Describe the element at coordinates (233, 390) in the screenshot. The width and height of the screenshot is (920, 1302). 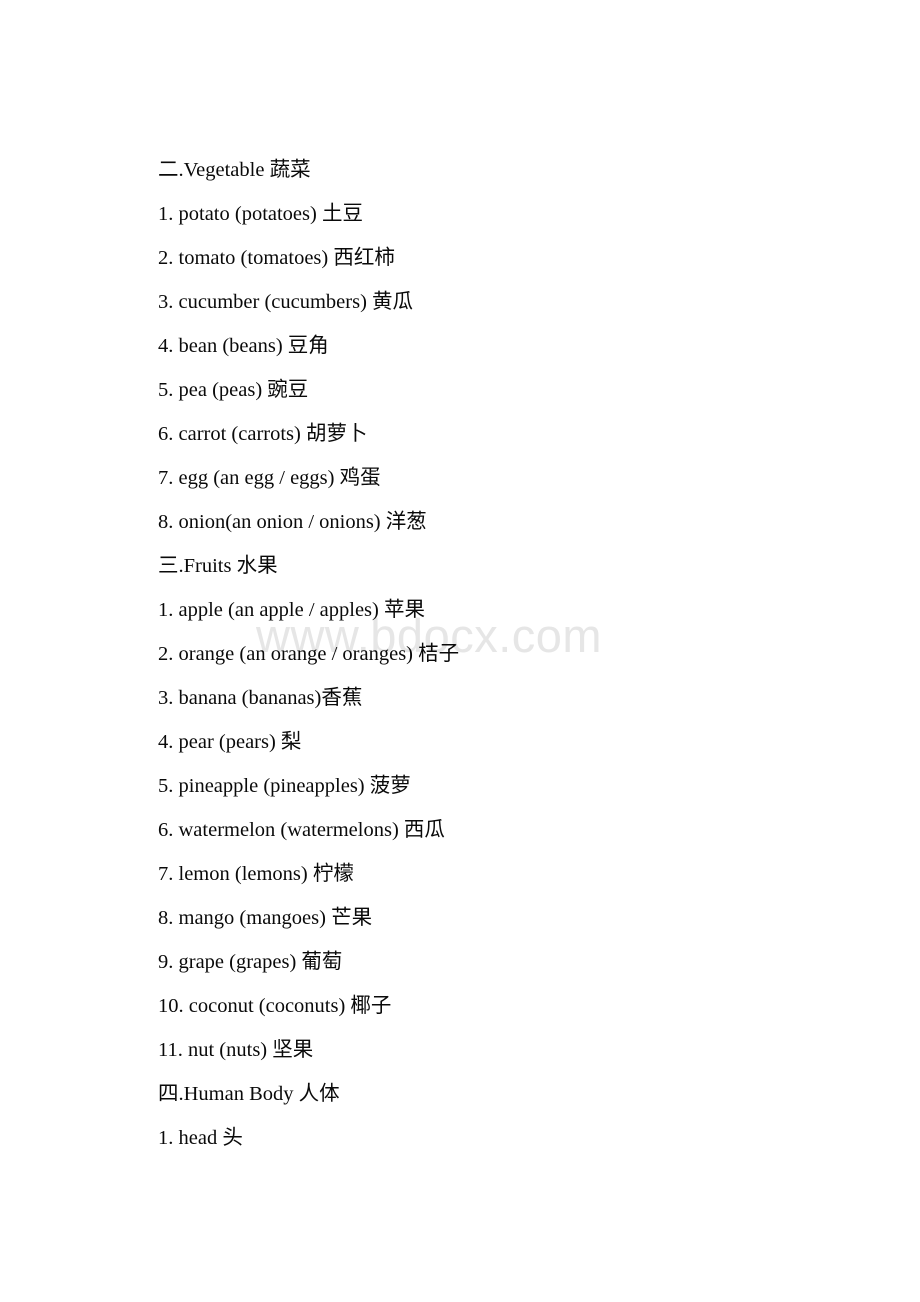
I see `vocabulary-item: 5. pea (peas) 豌豆` at that location.